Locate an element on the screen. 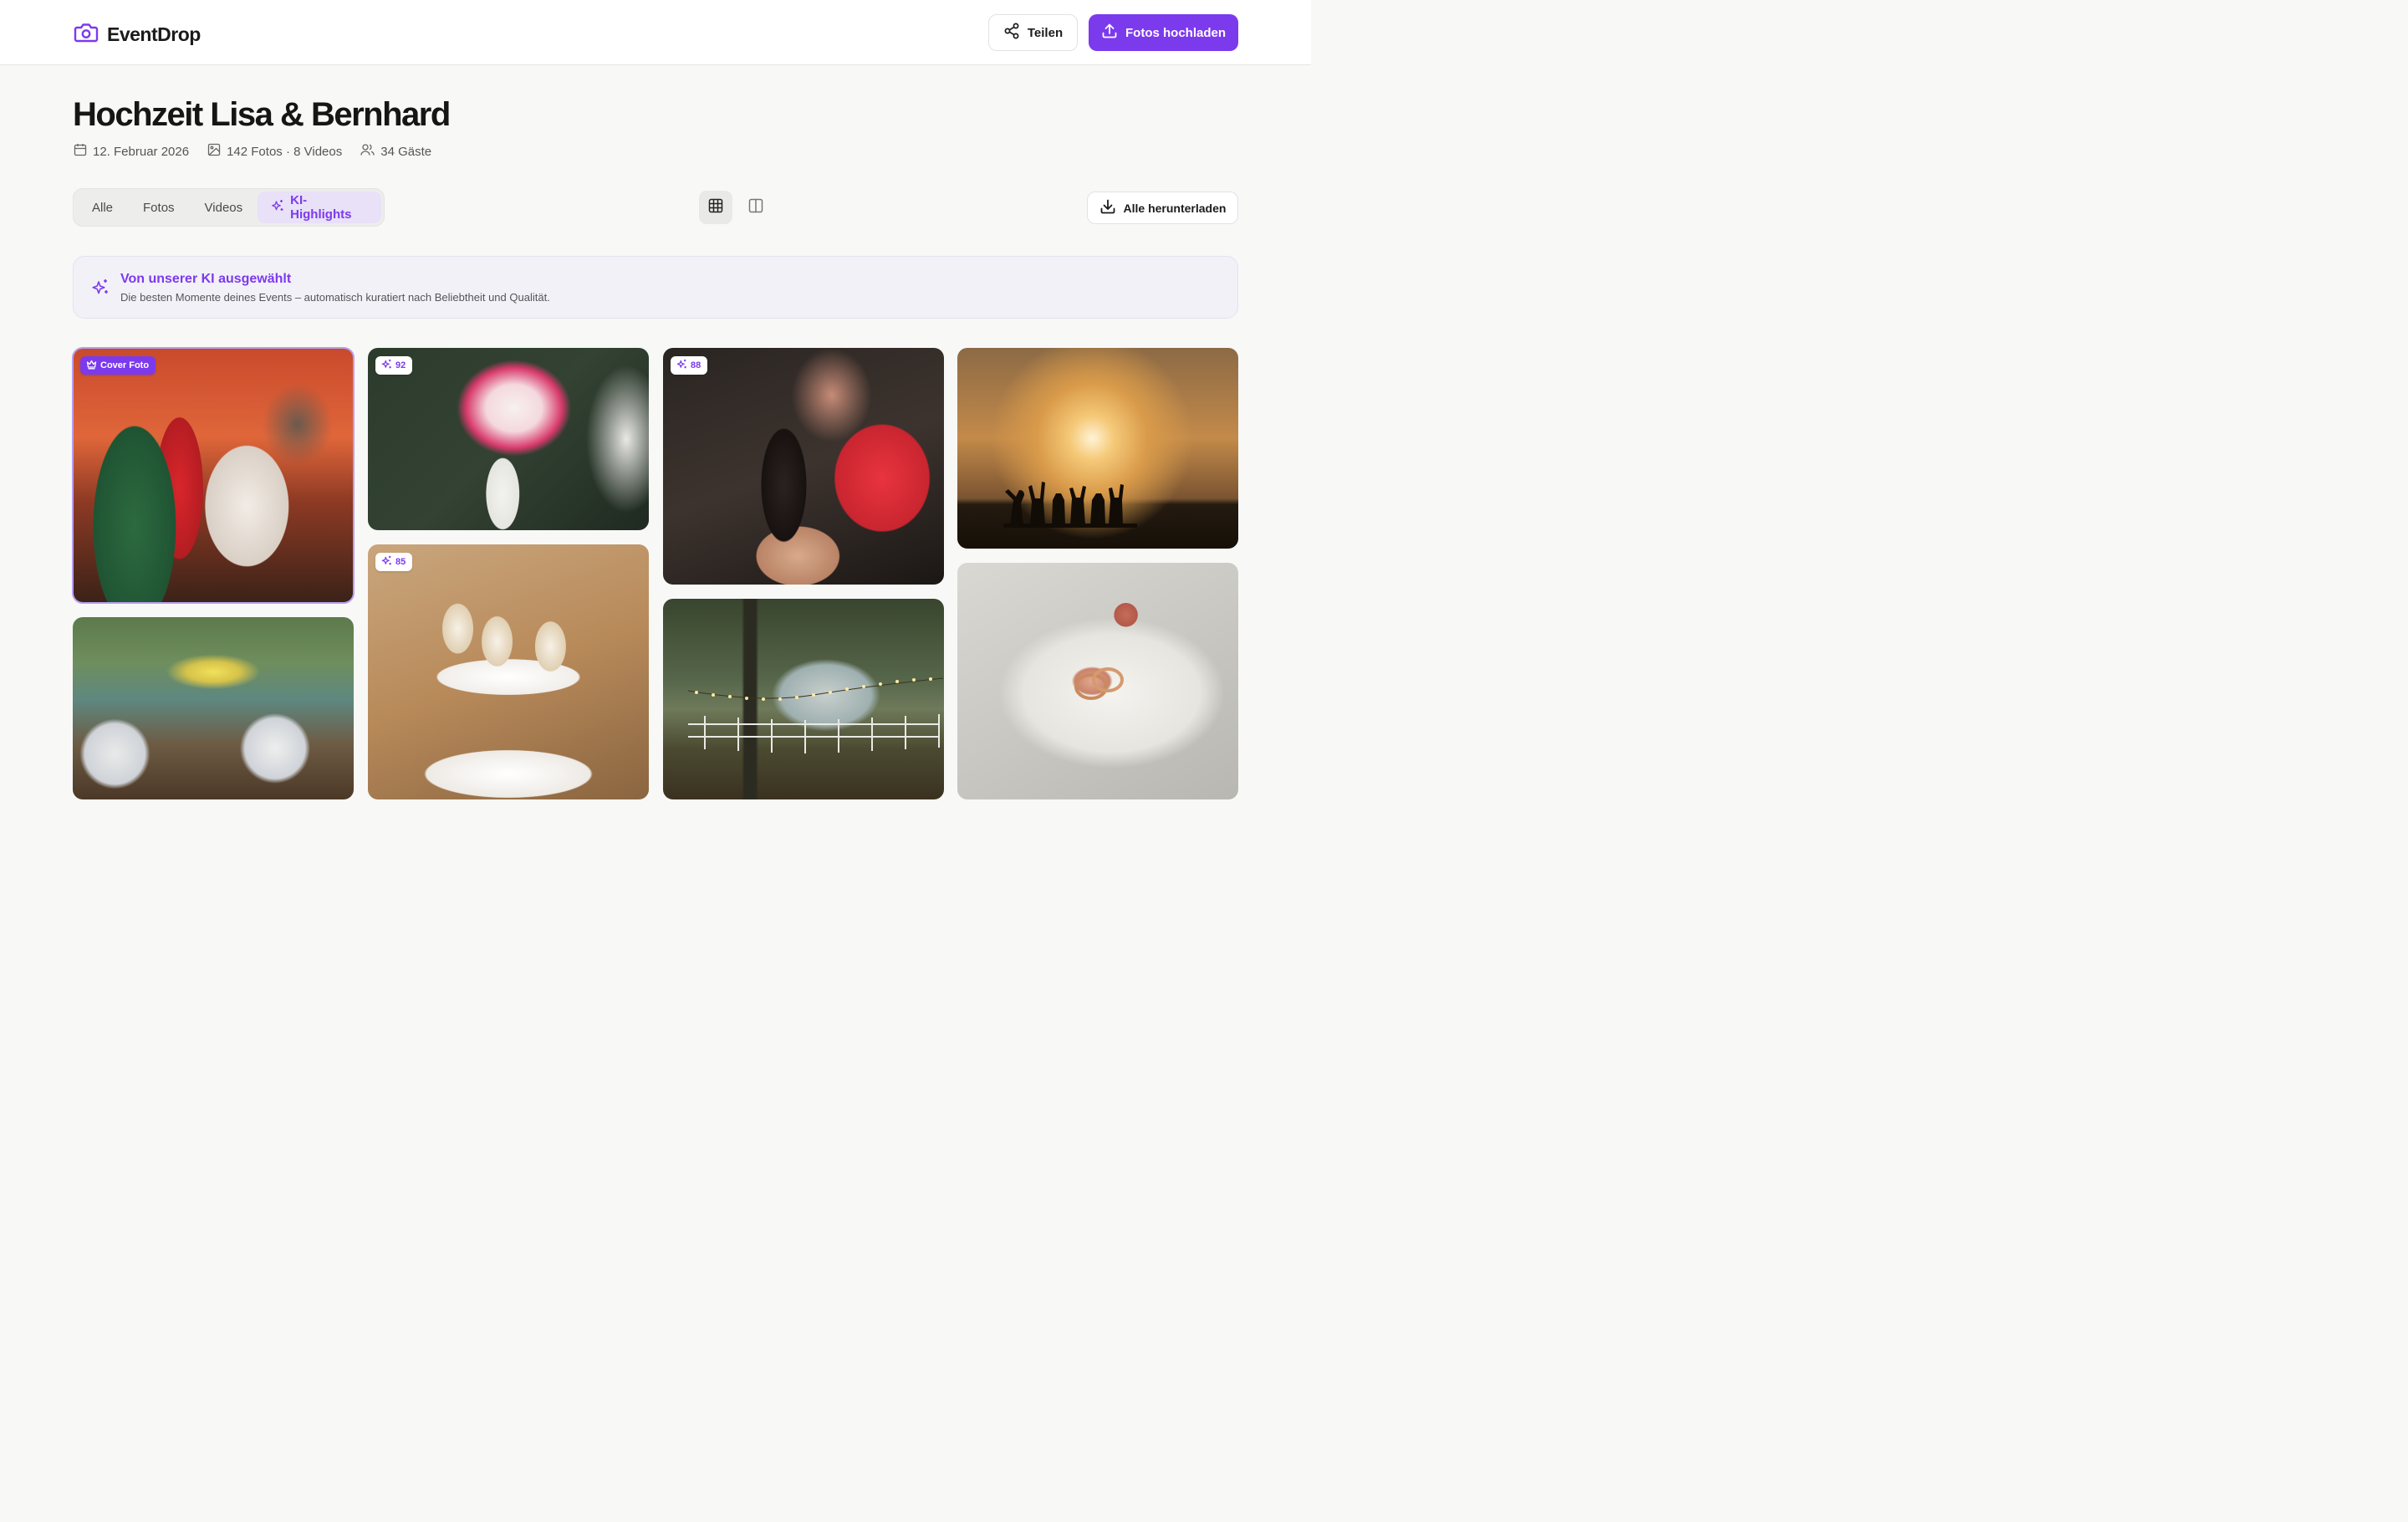 The image size is (2408, 1522). brand-name: EventDrop is located at coordinates (154, 34).